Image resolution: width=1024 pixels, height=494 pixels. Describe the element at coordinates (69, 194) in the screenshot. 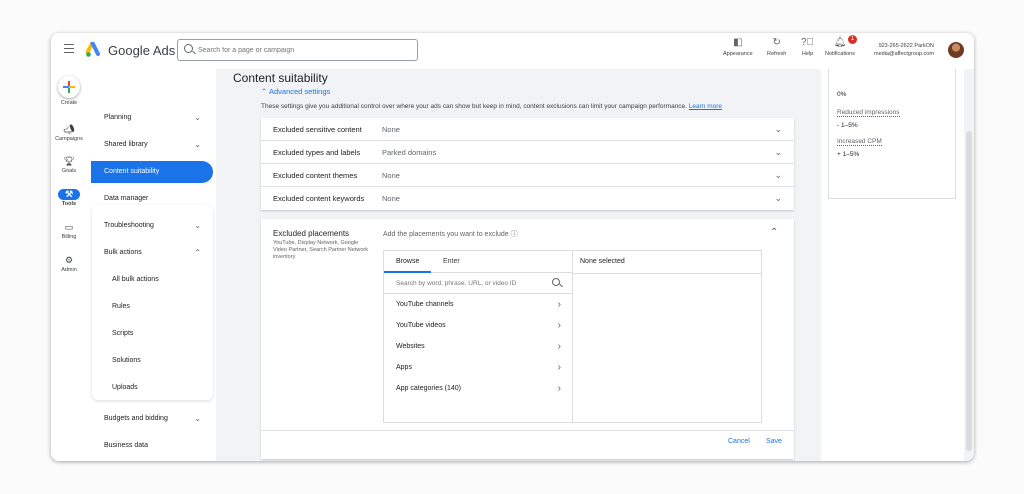

I see `tools-icon: ⚒` at that location.